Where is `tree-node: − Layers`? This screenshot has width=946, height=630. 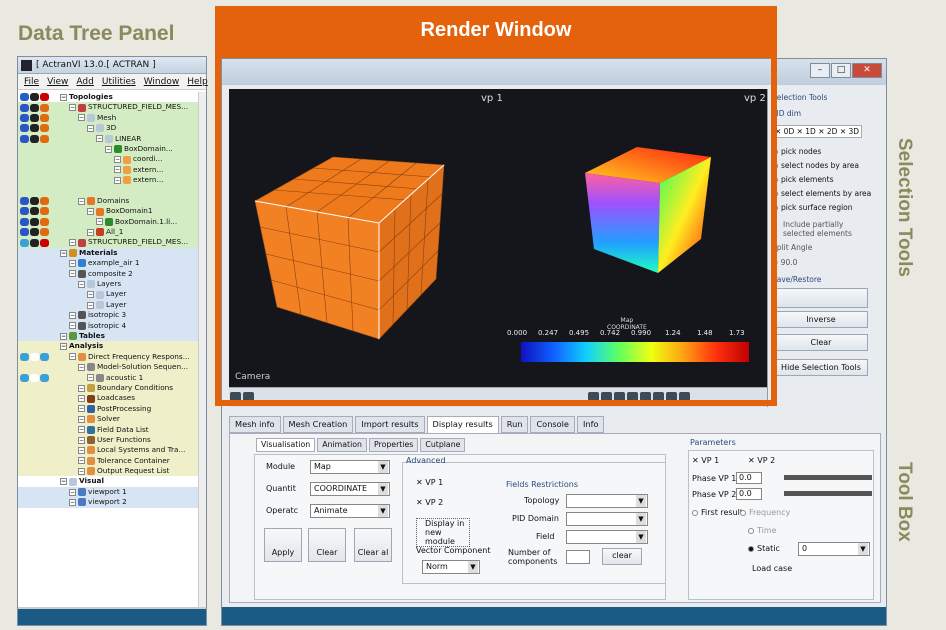 tree-node: − Layers is located at coordinates (109, 284).